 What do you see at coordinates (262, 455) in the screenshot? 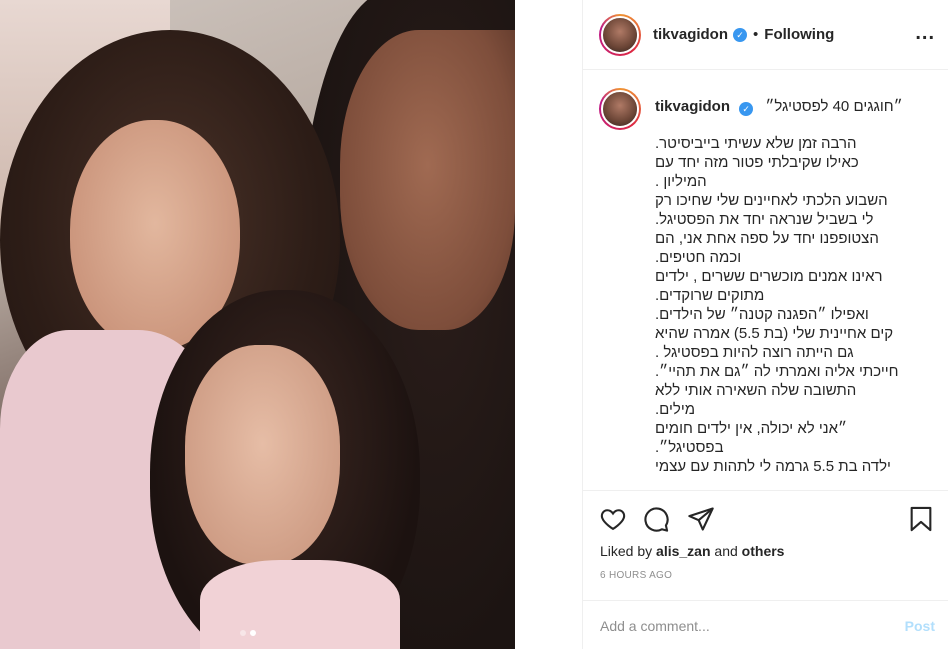
I see `photo-child-face` at bounding box center [262, 455].